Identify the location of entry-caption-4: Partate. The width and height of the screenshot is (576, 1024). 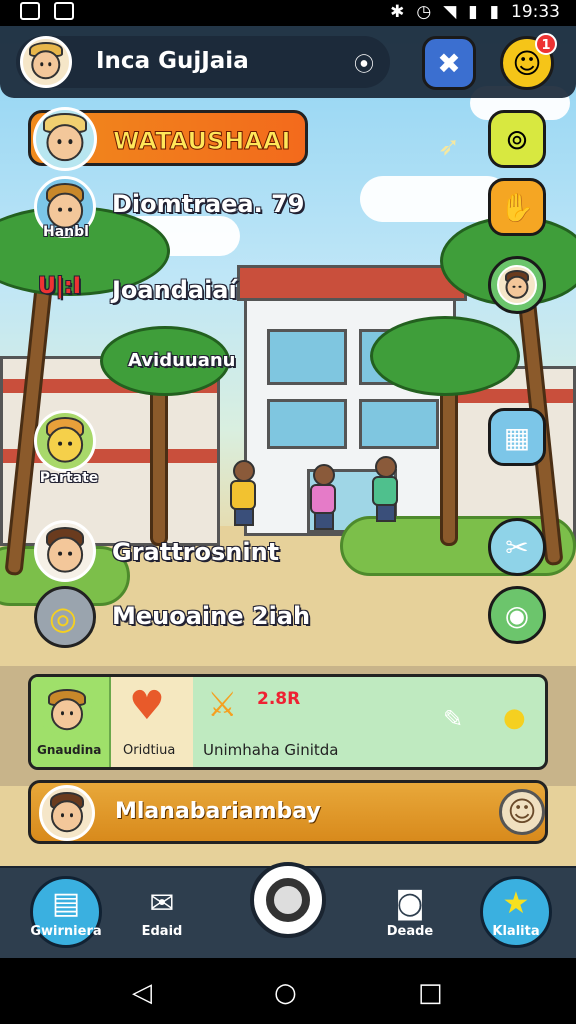
(69, 478).